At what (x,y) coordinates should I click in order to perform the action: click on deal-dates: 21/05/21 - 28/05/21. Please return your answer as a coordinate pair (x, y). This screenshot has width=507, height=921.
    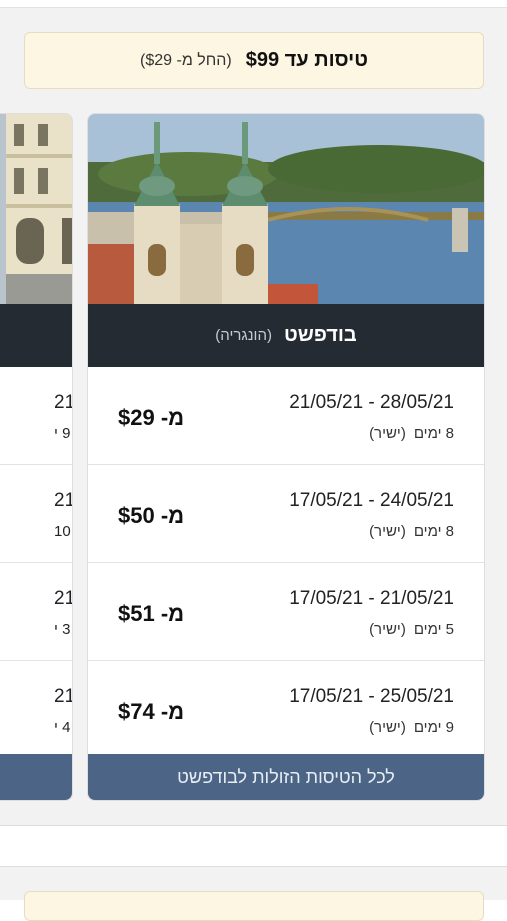
    Looking at the image, I should click on (371, 402).